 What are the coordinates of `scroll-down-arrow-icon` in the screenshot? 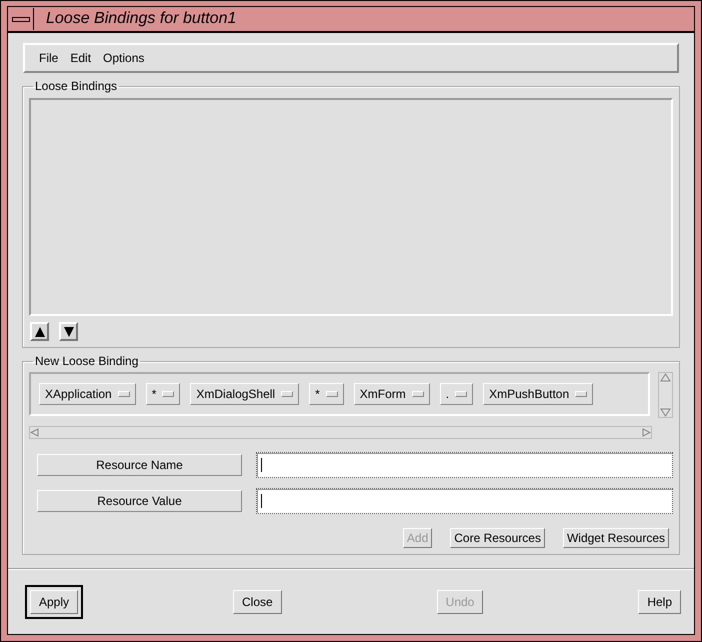 It's located at (665, 412).